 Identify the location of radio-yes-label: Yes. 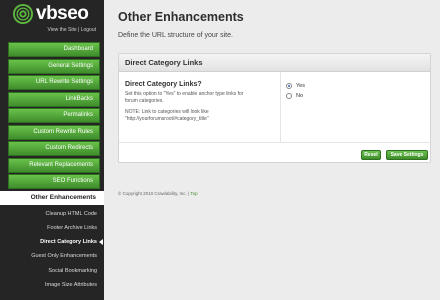
(300, 86).